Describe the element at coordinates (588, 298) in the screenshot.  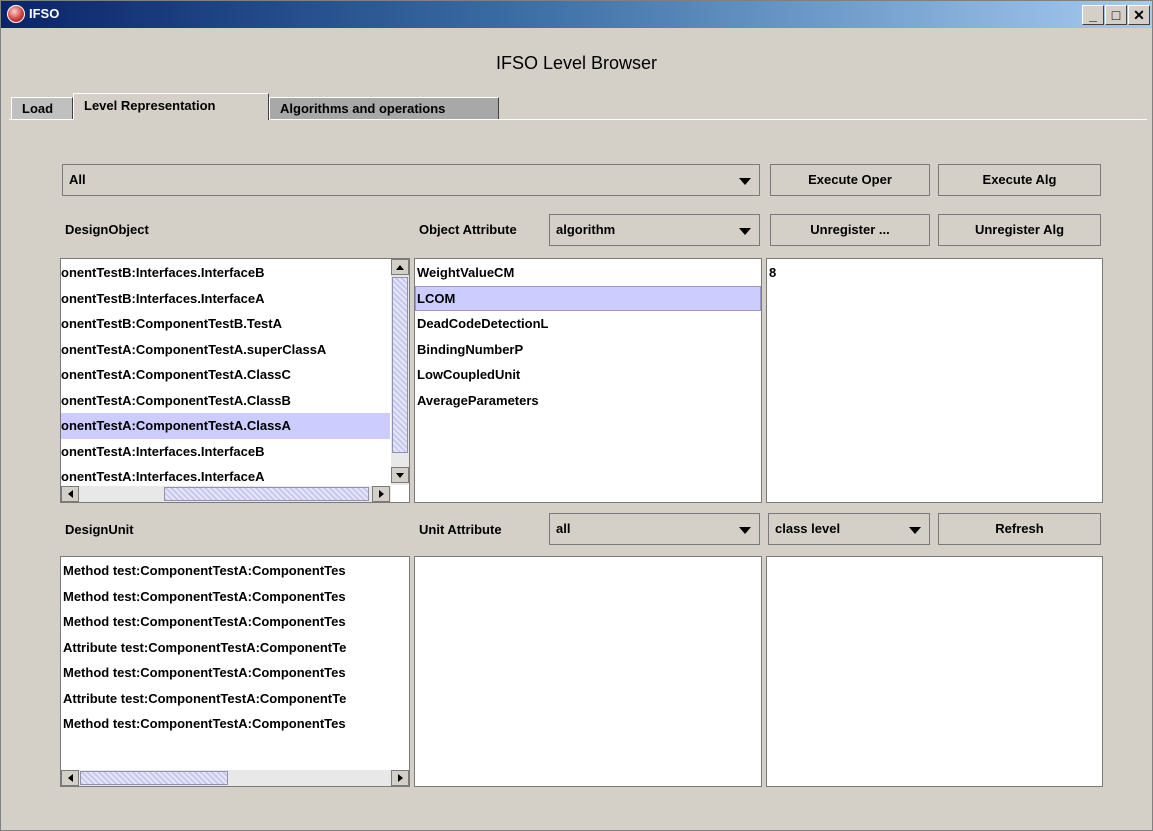
I see `list-item-selected: LCOM` at that location.